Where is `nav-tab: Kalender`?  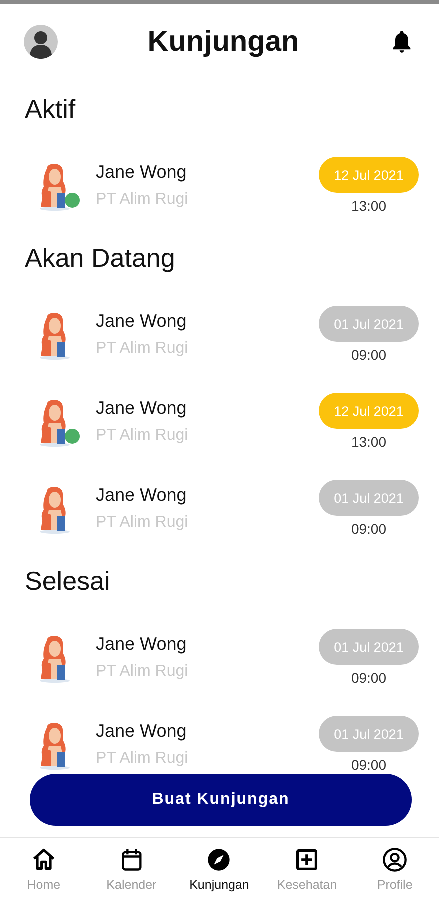
nav-tab: Kalender is located at coordinates (132, 869).